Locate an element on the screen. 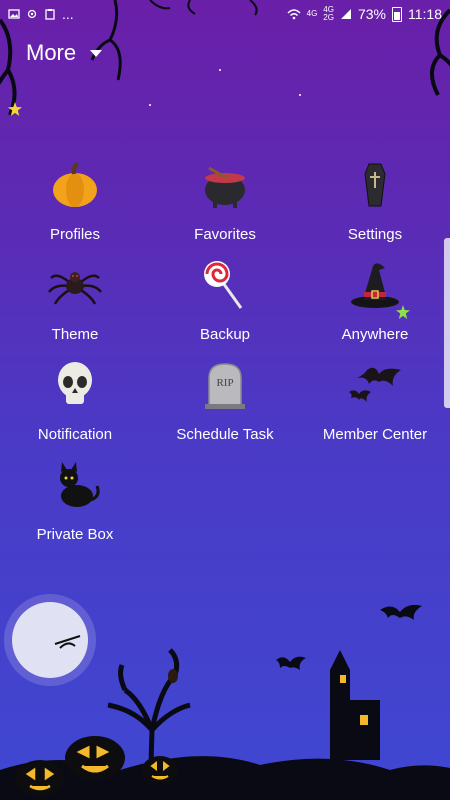 This screenshot has height=800, width=450. cauldron-icon is located at coordinates (225, 187).